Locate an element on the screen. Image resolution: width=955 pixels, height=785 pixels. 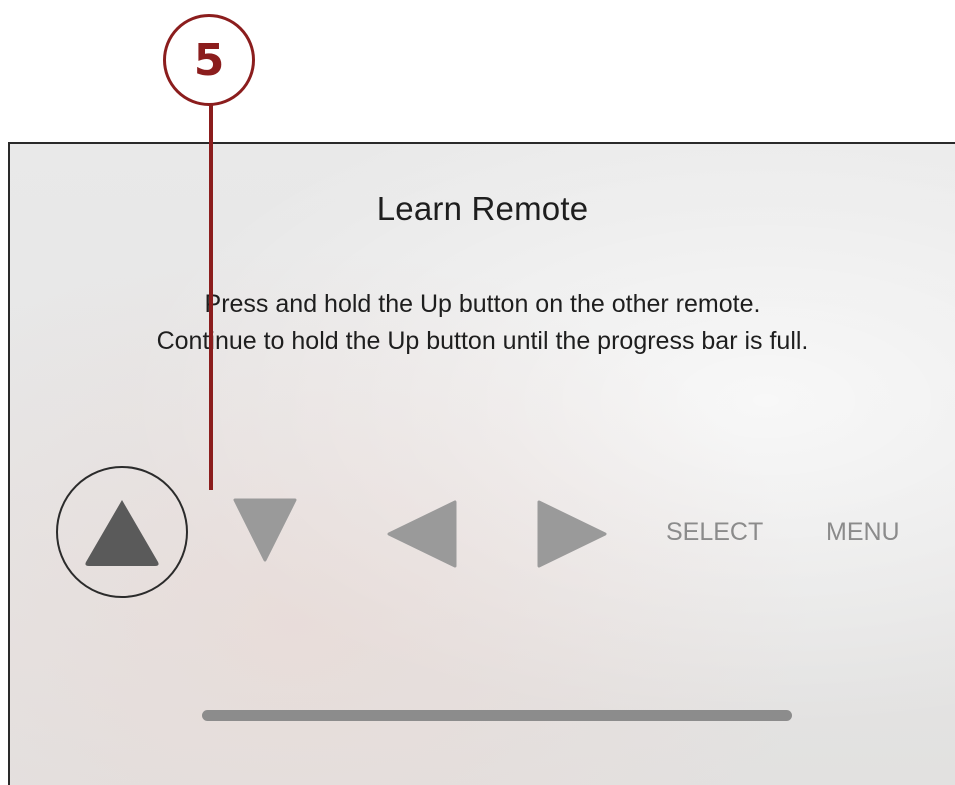
up-triangle-icon is located at coordinates (122, 533).